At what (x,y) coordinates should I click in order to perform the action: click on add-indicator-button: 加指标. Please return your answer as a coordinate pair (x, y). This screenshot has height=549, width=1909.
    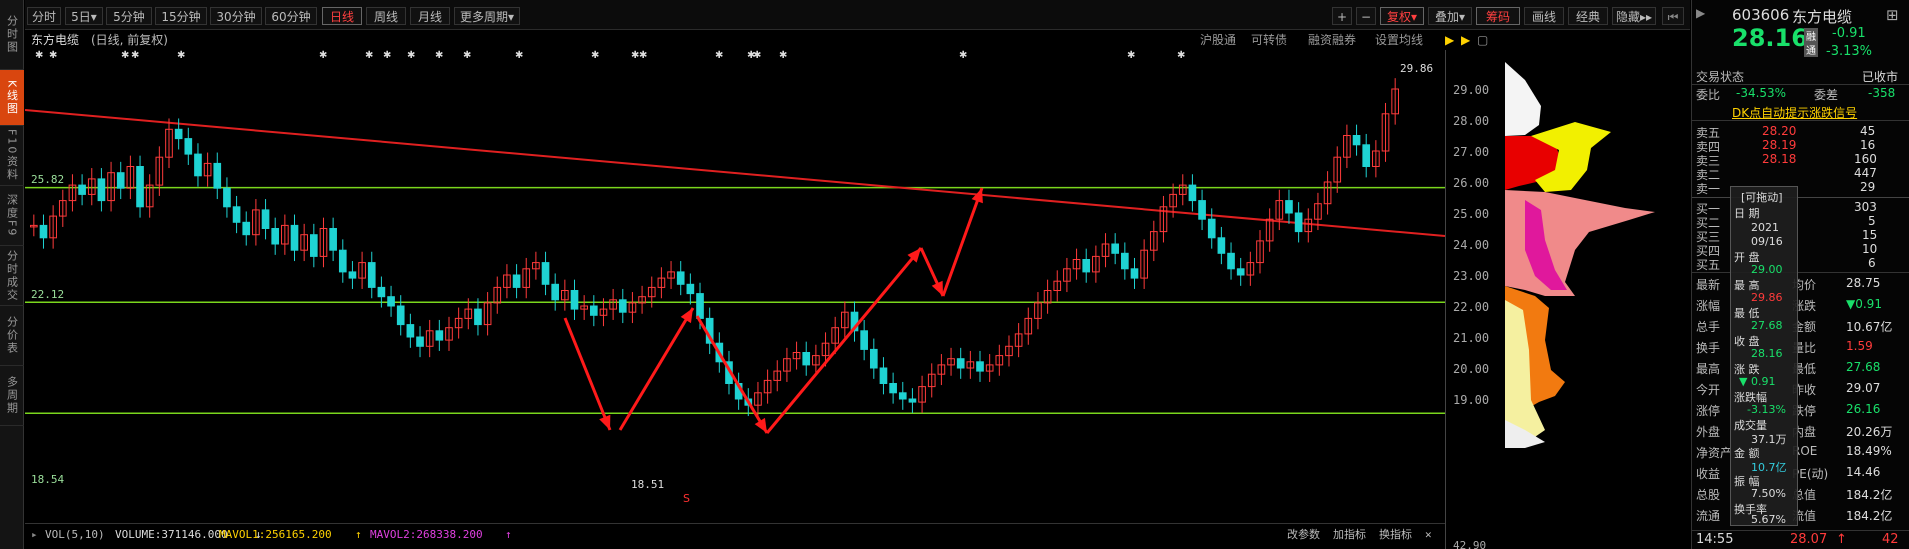
    Looking at the image, I should click on (1349, 535).